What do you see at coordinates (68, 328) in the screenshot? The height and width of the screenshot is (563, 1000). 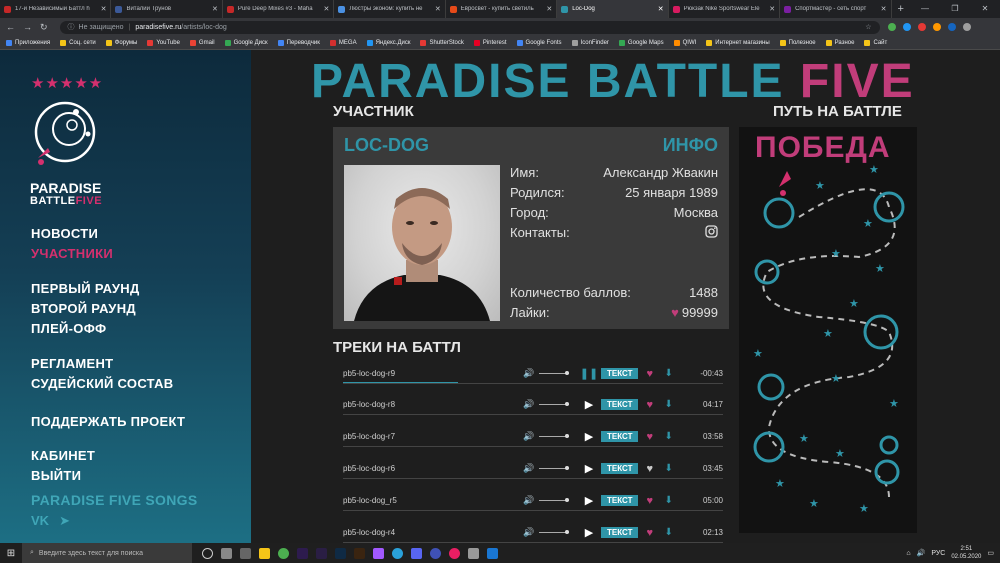 I see `nav-playoff: ПЛЕЙ-ОФФ` at bounding box center [68, 328].